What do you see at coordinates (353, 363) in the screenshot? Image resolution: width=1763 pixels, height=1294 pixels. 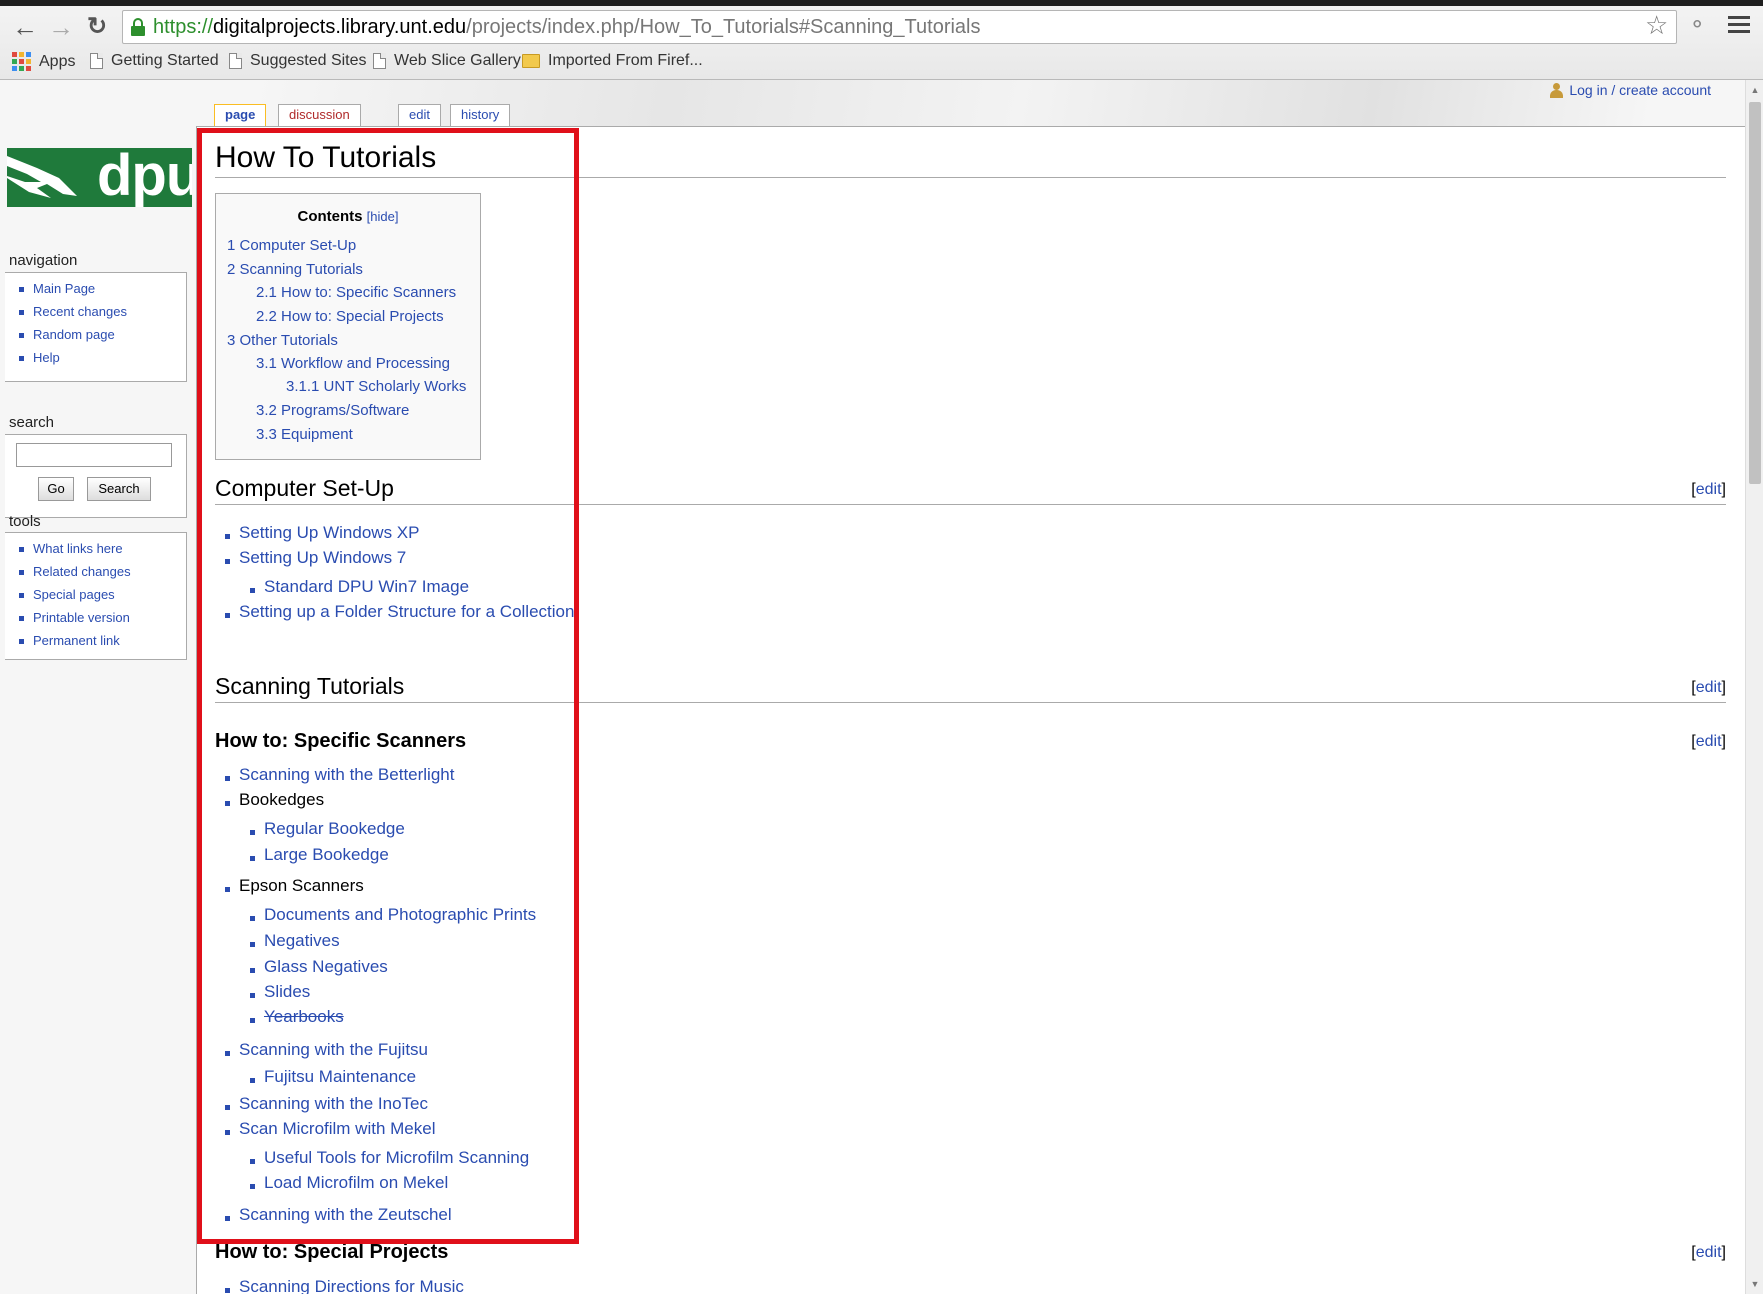 I see `toc-item: 3.1 Workflow and Processing` at bounding box center [353, 363].